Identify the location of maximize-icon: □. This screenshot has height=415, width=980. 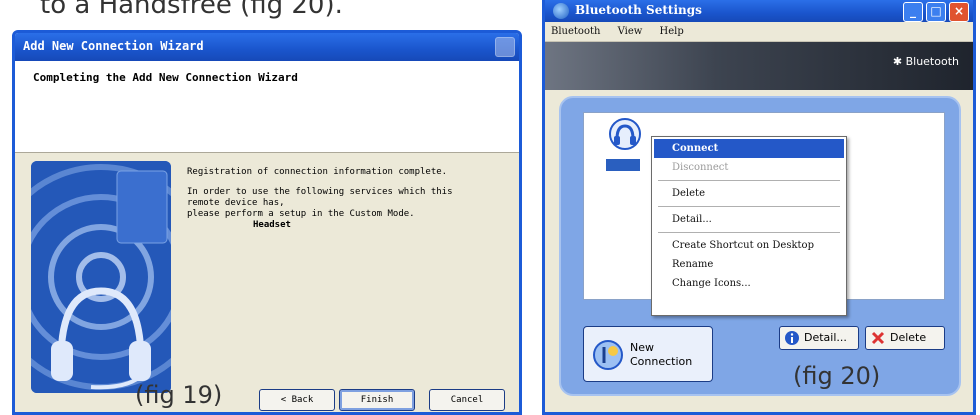
(936, 12).